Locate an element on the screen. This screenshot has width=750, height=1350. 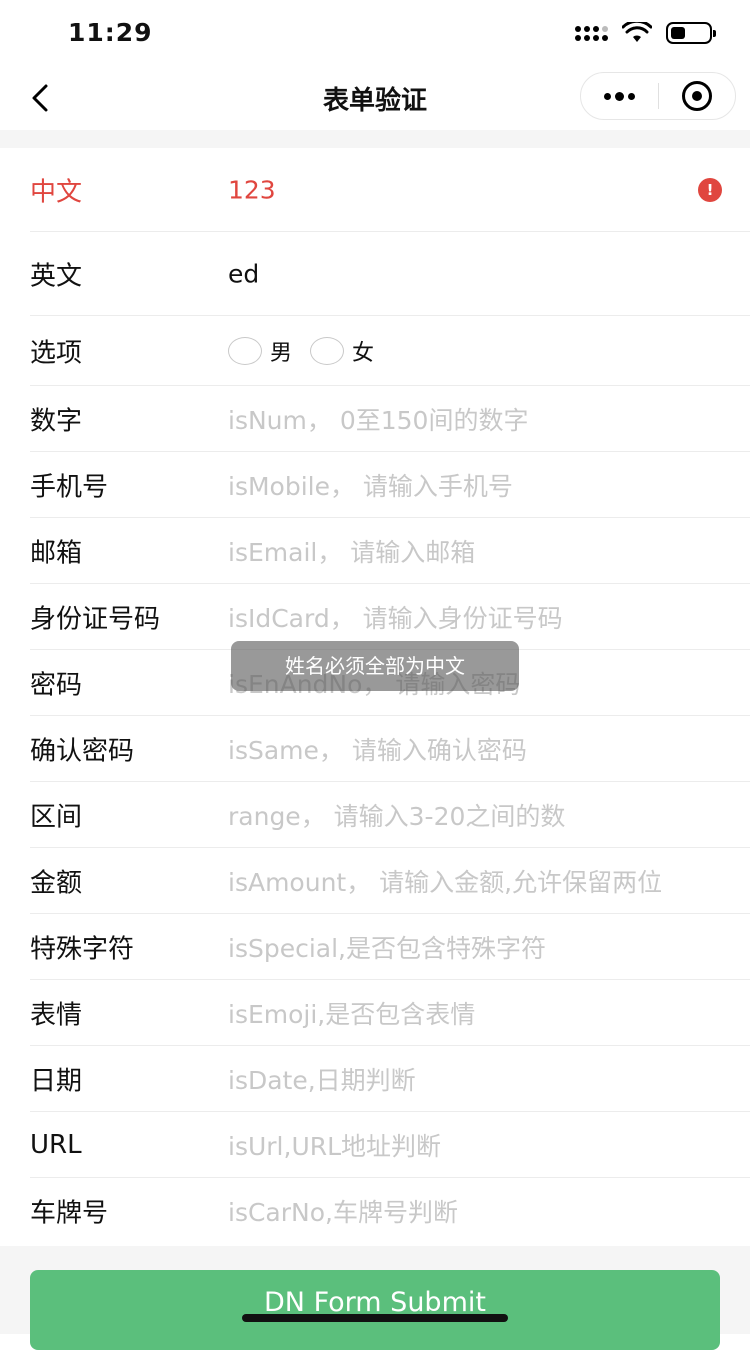
date-input: isDate,日期判断 is located at coordinates (322, 1079).